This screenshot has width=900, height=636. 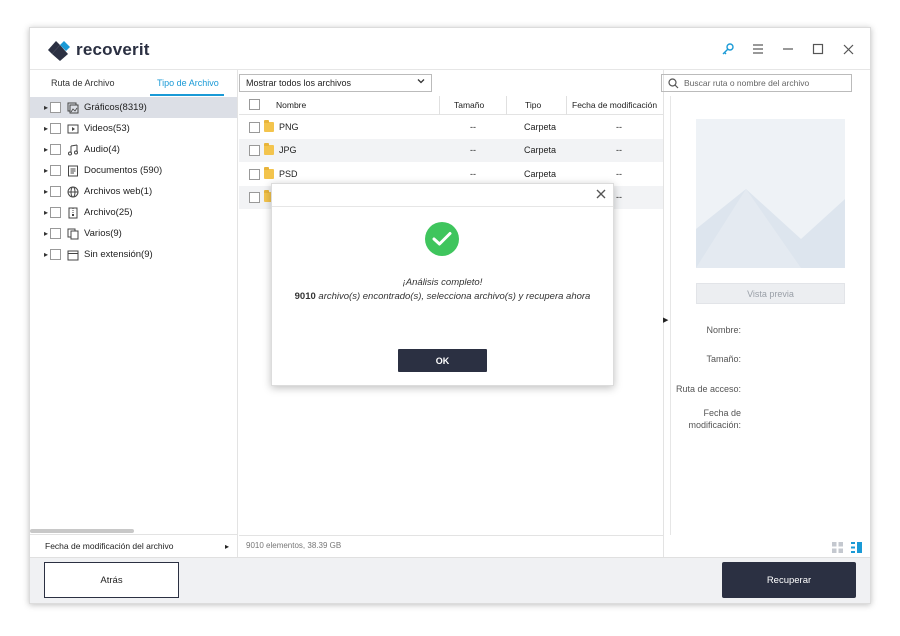 What do you see at coordinates (73, 213) in the screenshot?
I see `archive-icon` at bounding box center [73, 213].